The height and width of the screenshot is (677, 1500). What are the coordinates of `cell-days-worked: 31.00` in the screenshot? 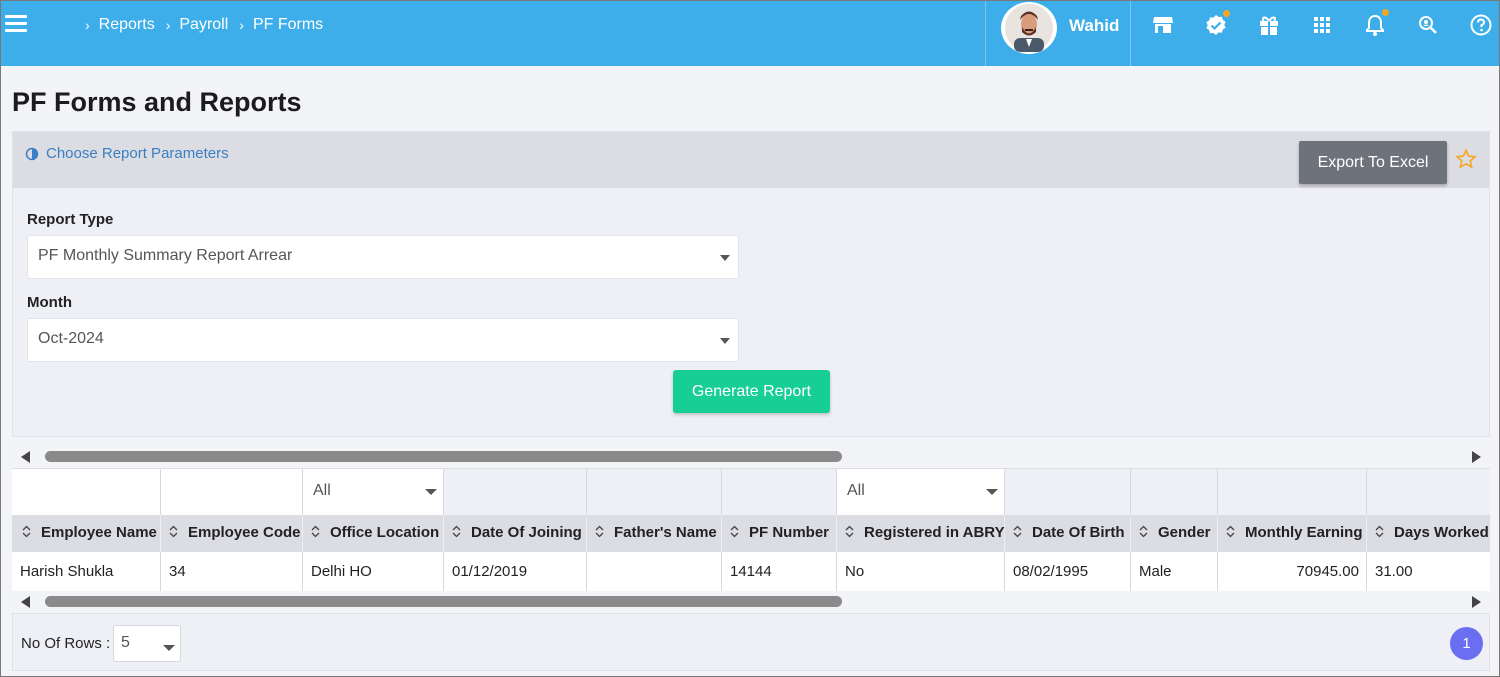 It's located at (1428, 571).